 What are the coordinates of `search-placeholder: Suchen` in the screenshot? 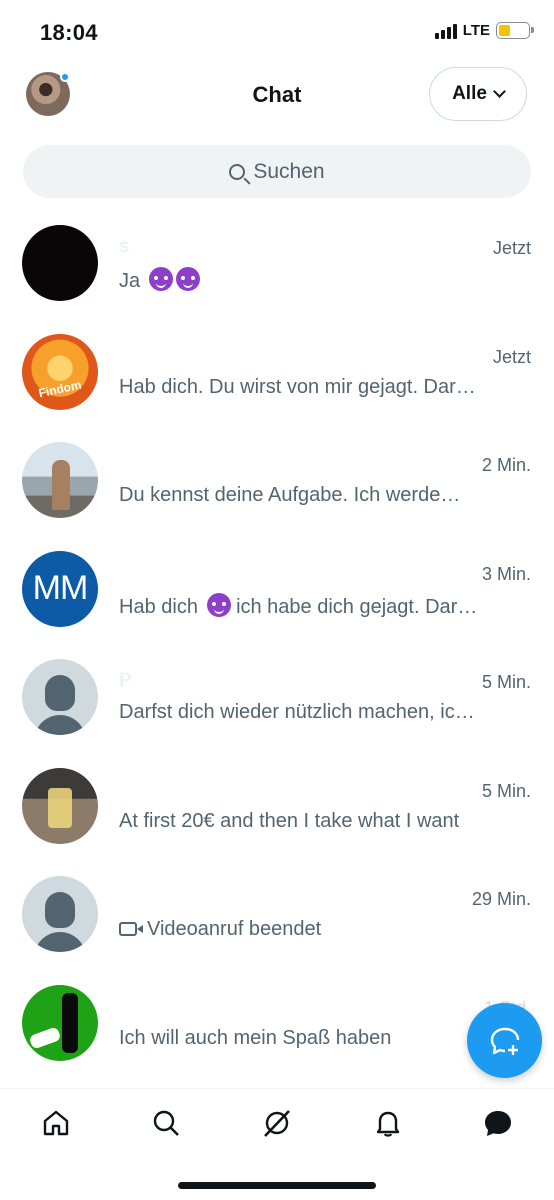 It's located at (289, 171).